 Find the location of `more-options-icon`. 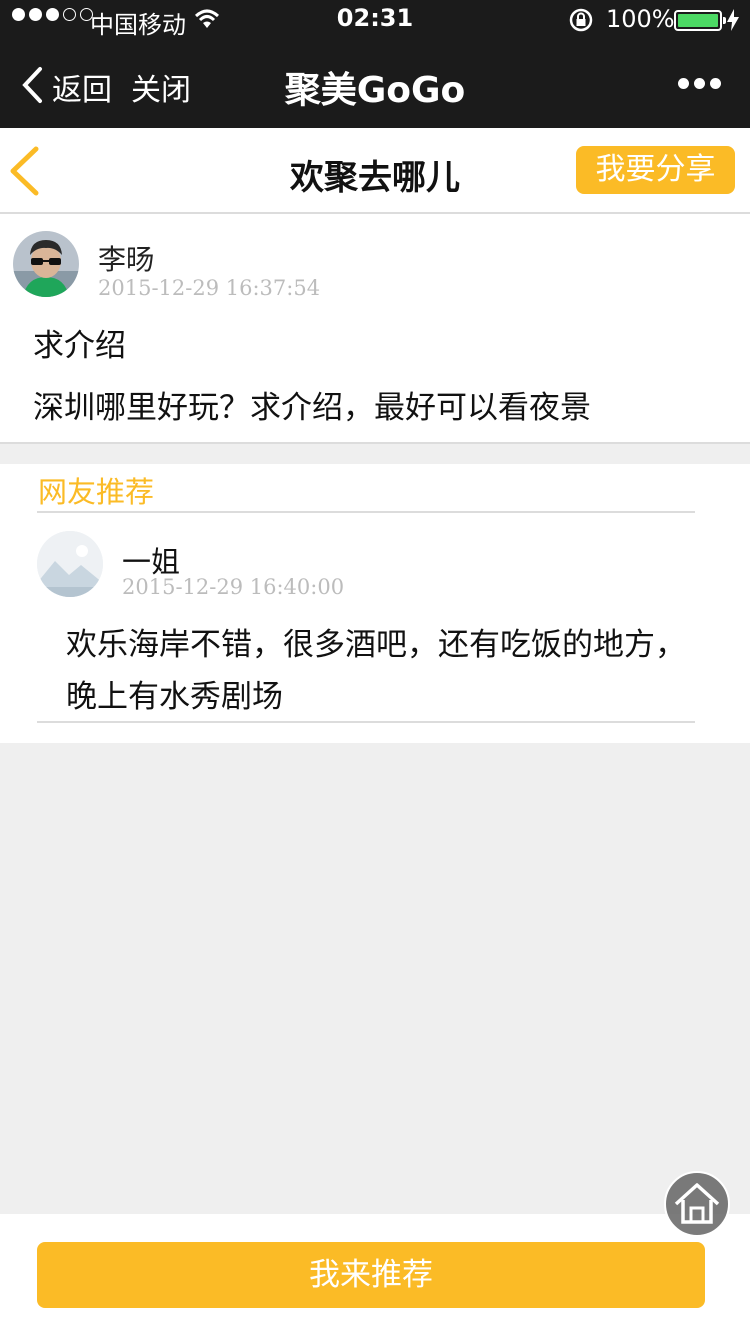

more-options-icon is located at coordinates (702, 83).